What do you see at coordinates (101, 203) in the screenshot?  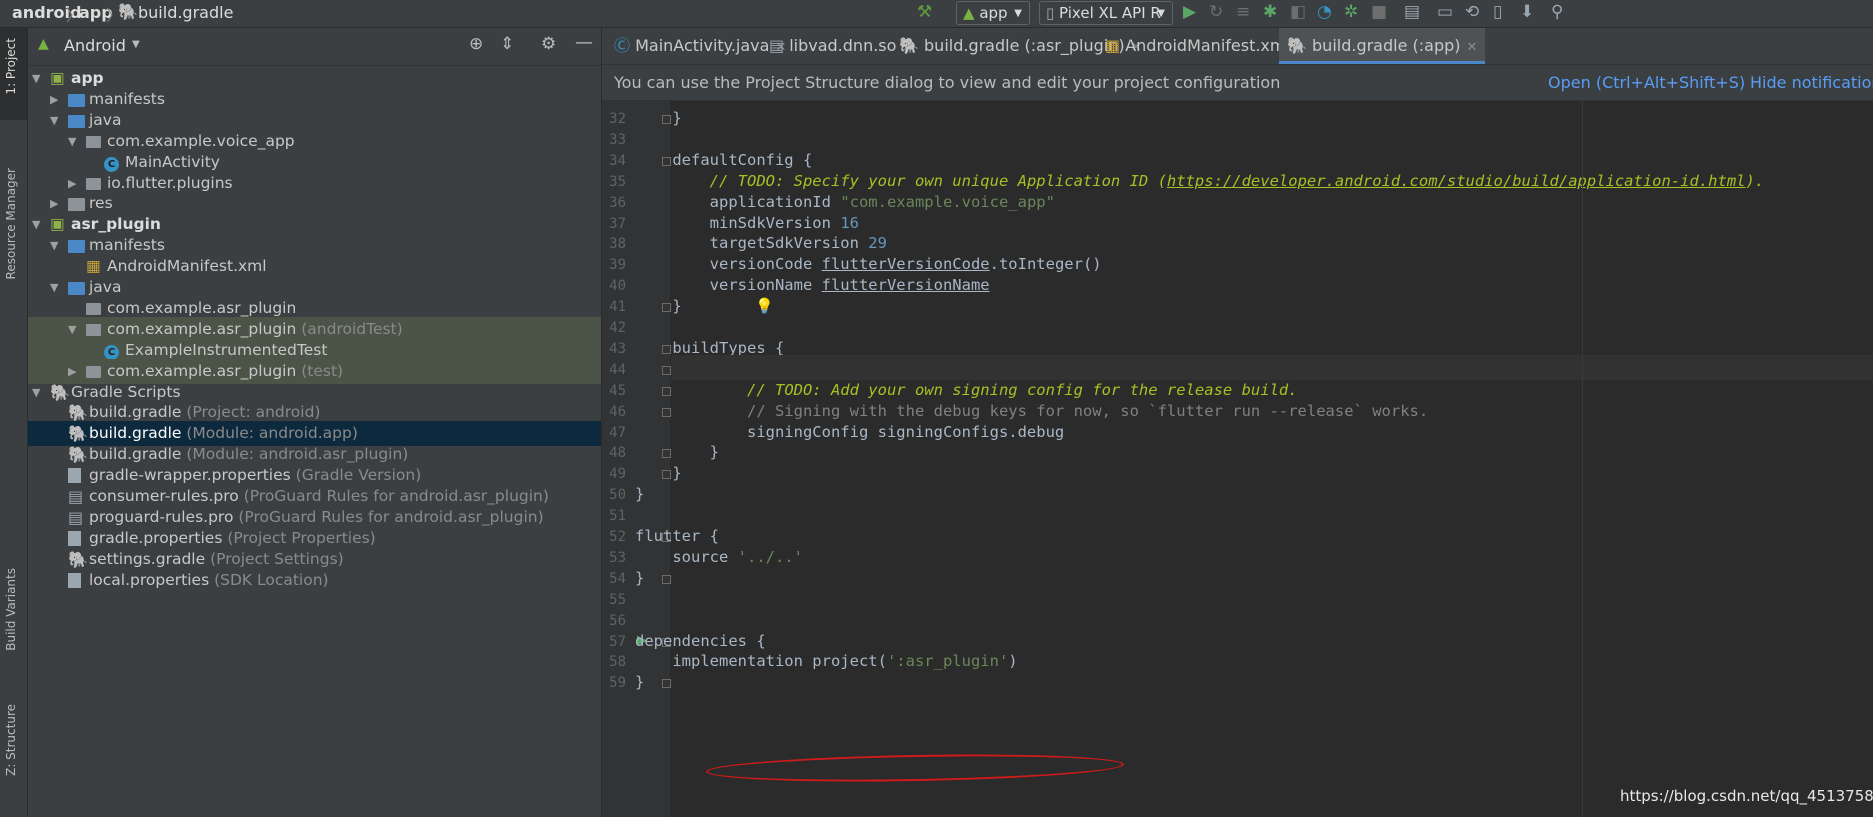 I see `tree-item-name: res` at bounding box center [101, 203].